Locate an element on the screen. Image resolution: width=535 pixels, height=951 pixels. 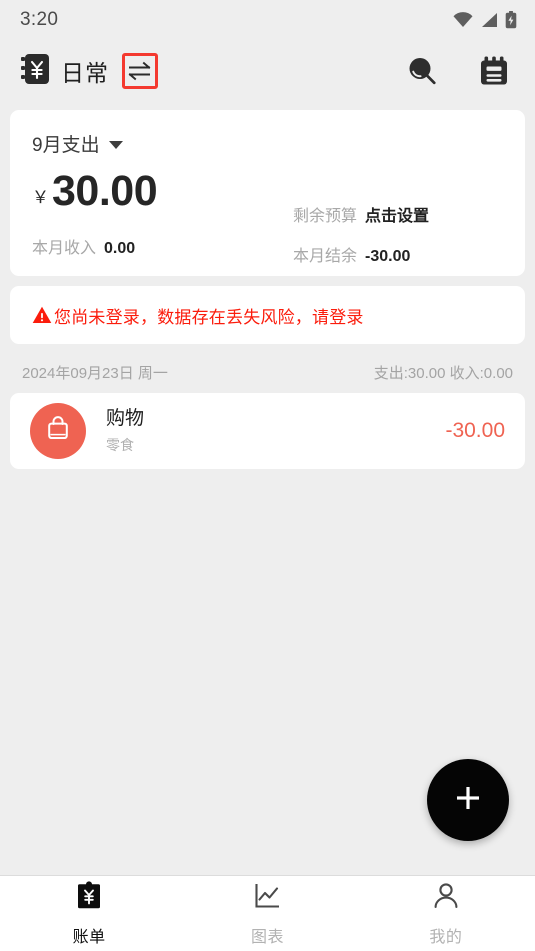
day-group-header: 2024年09月23日 周一 支出:30.00 收入:0.00 is located at coordinates (267, 368).